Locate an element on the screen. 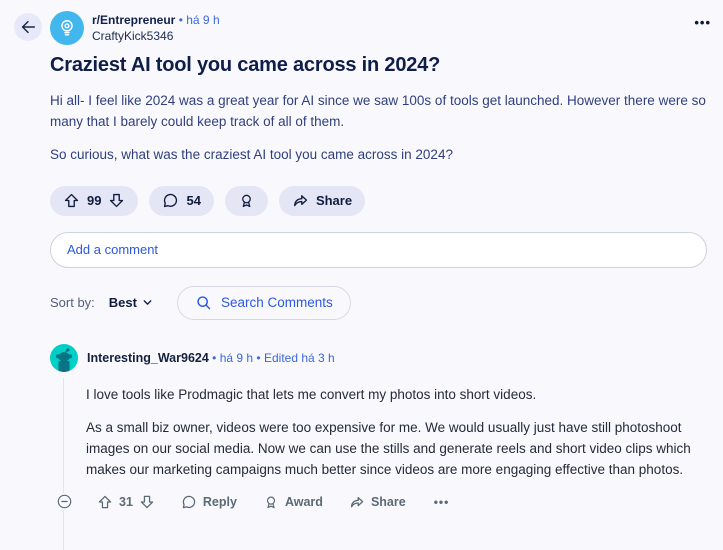  reply-button: Reply is located at coordinates (209, 502).